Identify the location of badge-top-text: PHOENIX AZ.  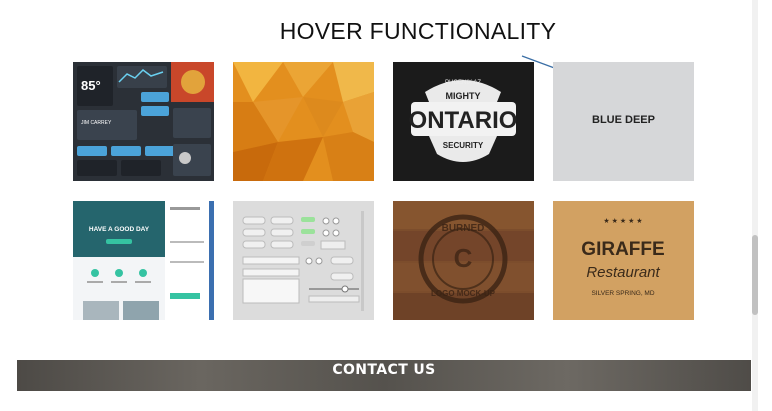
(463, 83).